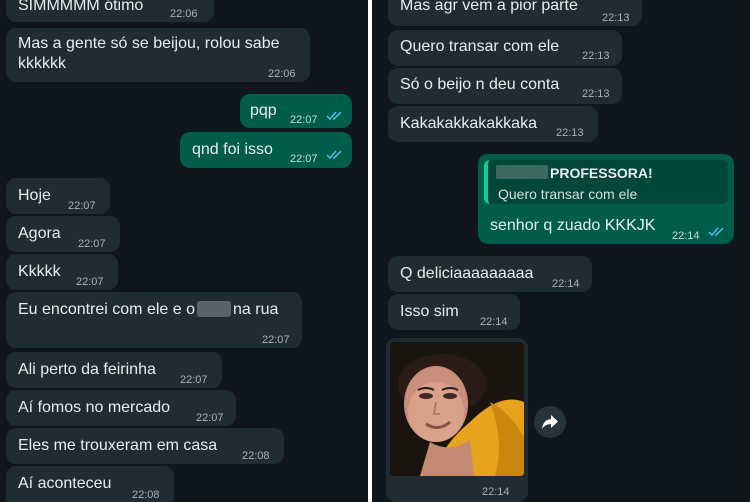 This screenshot has height=502, width=750. I want to click on message-bubble: Mas agr vem a pior parte 22:13, so click(515, 13).